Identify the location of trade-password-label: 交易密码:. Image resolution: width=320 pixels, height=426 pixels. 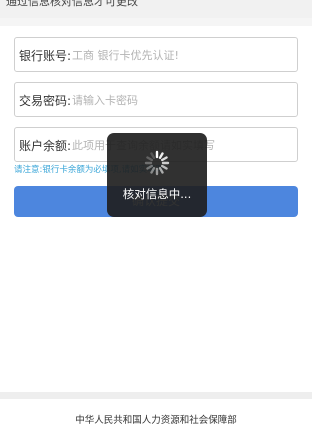
(45, 101).